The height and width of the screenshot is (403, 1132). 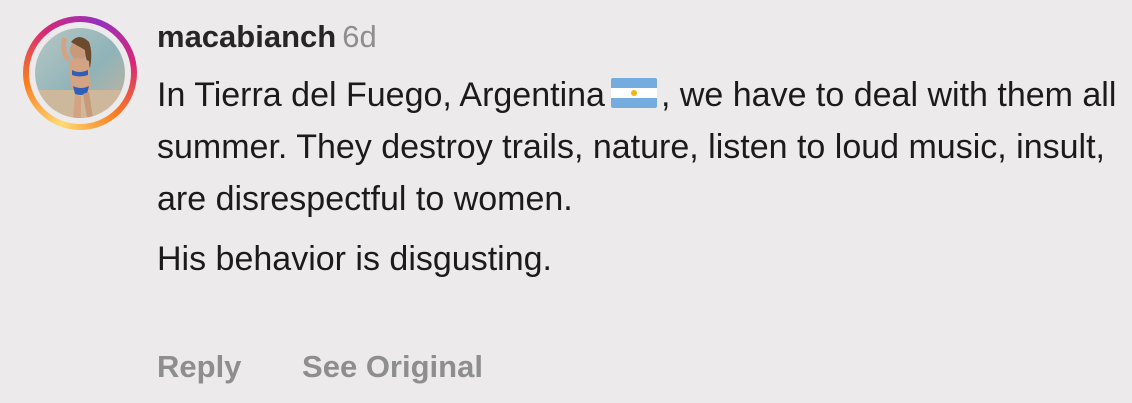 I want to click on reply-button: Reply, so click(x=199, y=366).